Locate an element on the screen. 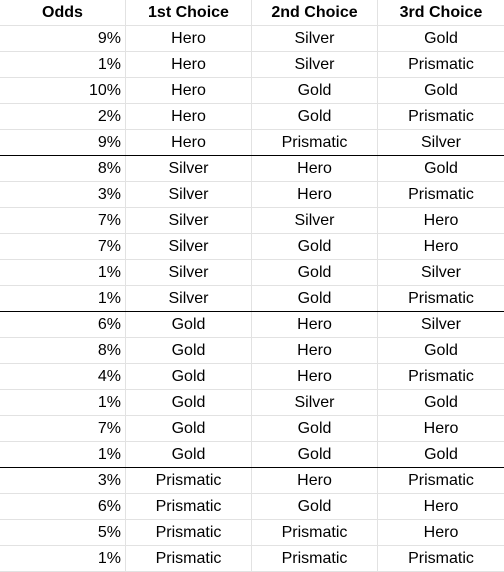 This screenshot has height=572, width=504. table-row: 8% Gold Hero Gold is located at coordinates (252, 351).